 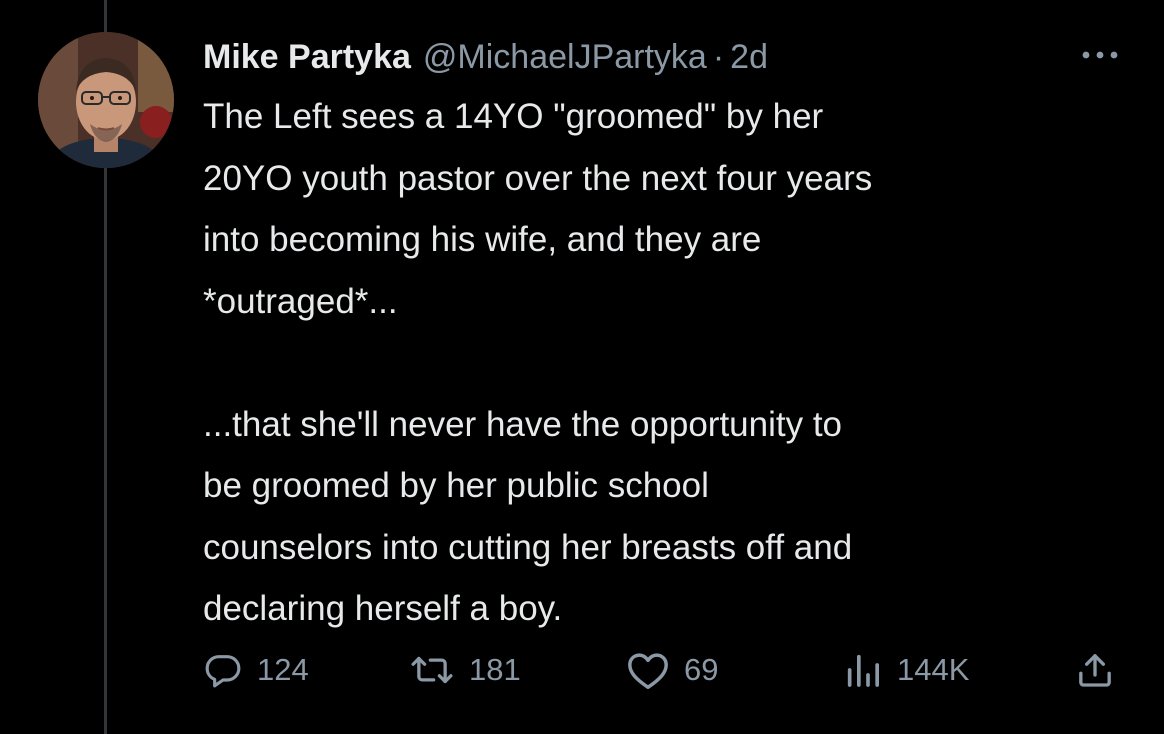 I want to click on share-icon, so click(x=1095, y=670).